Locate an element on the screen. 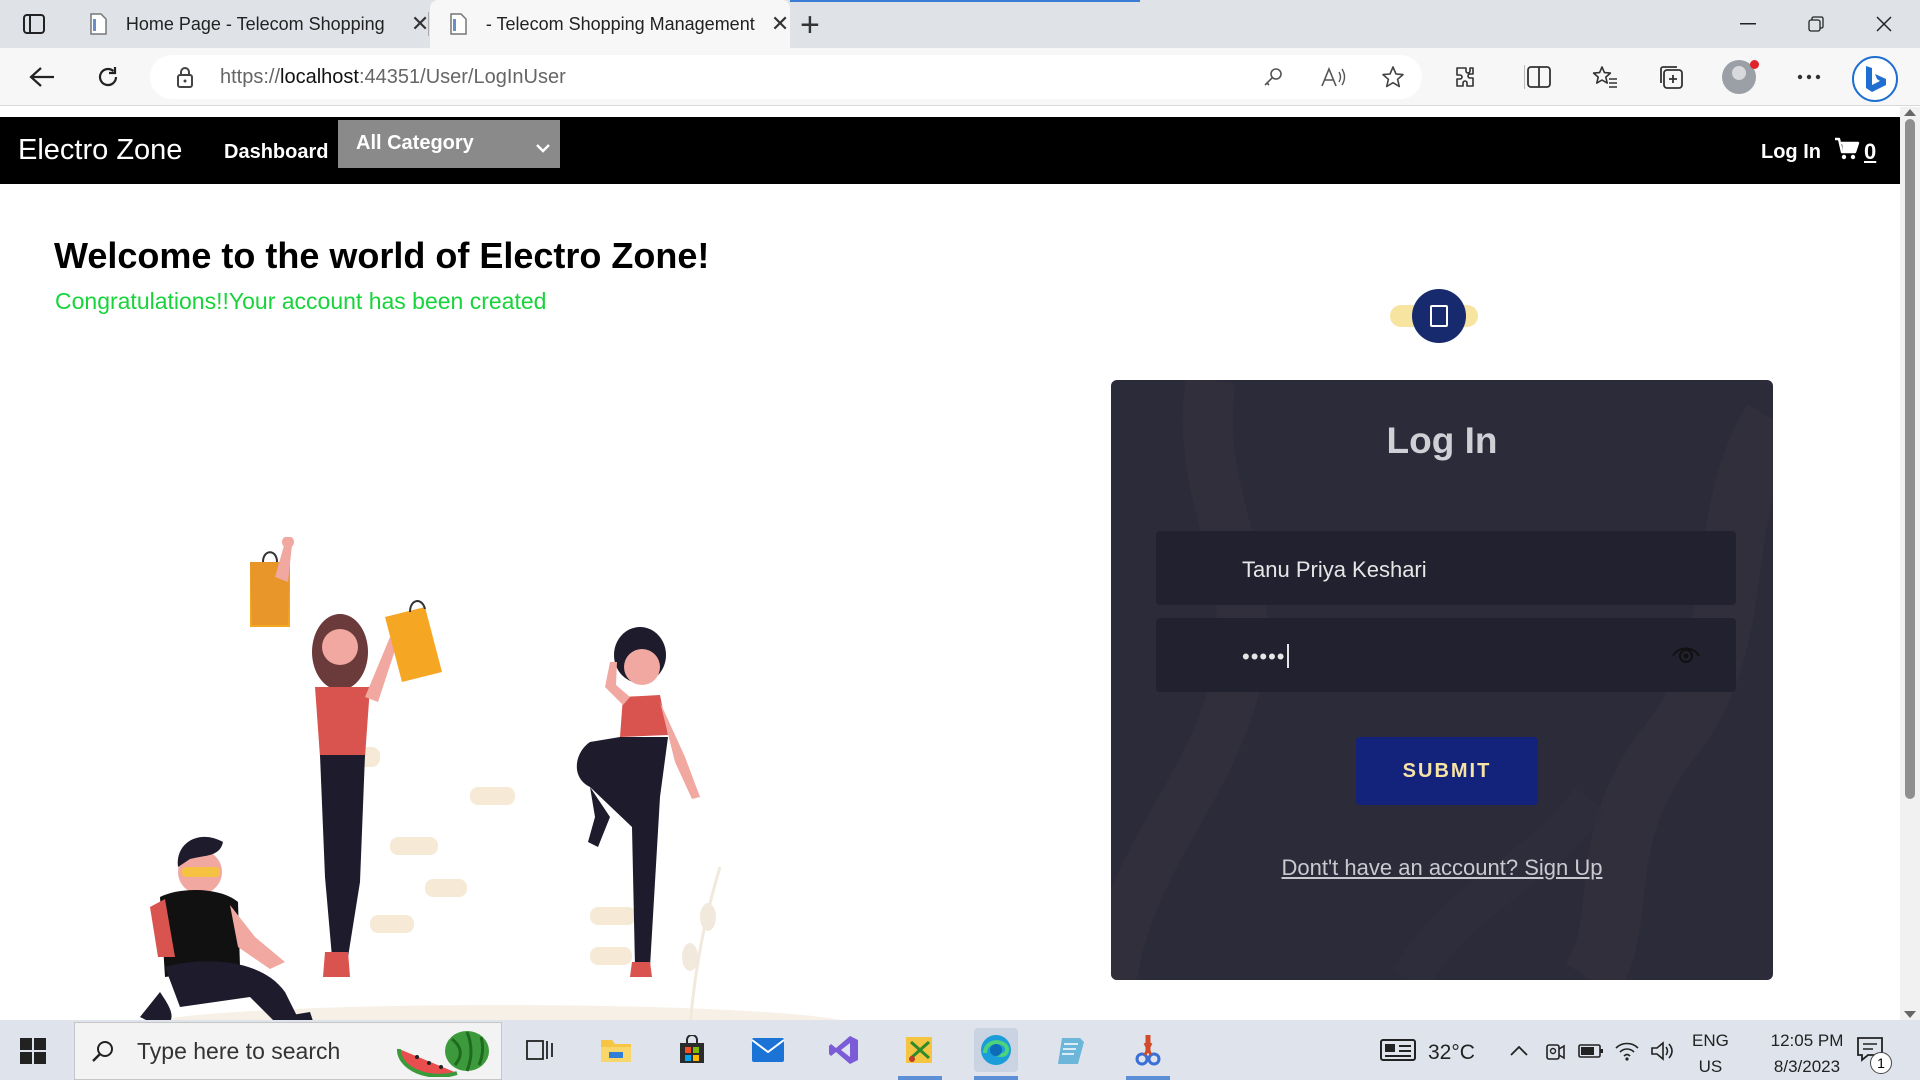 The height and width of the screenshot is (1080, 1920). username-value: Tanu Priya Keshari is located at coordinates (1334, 569).